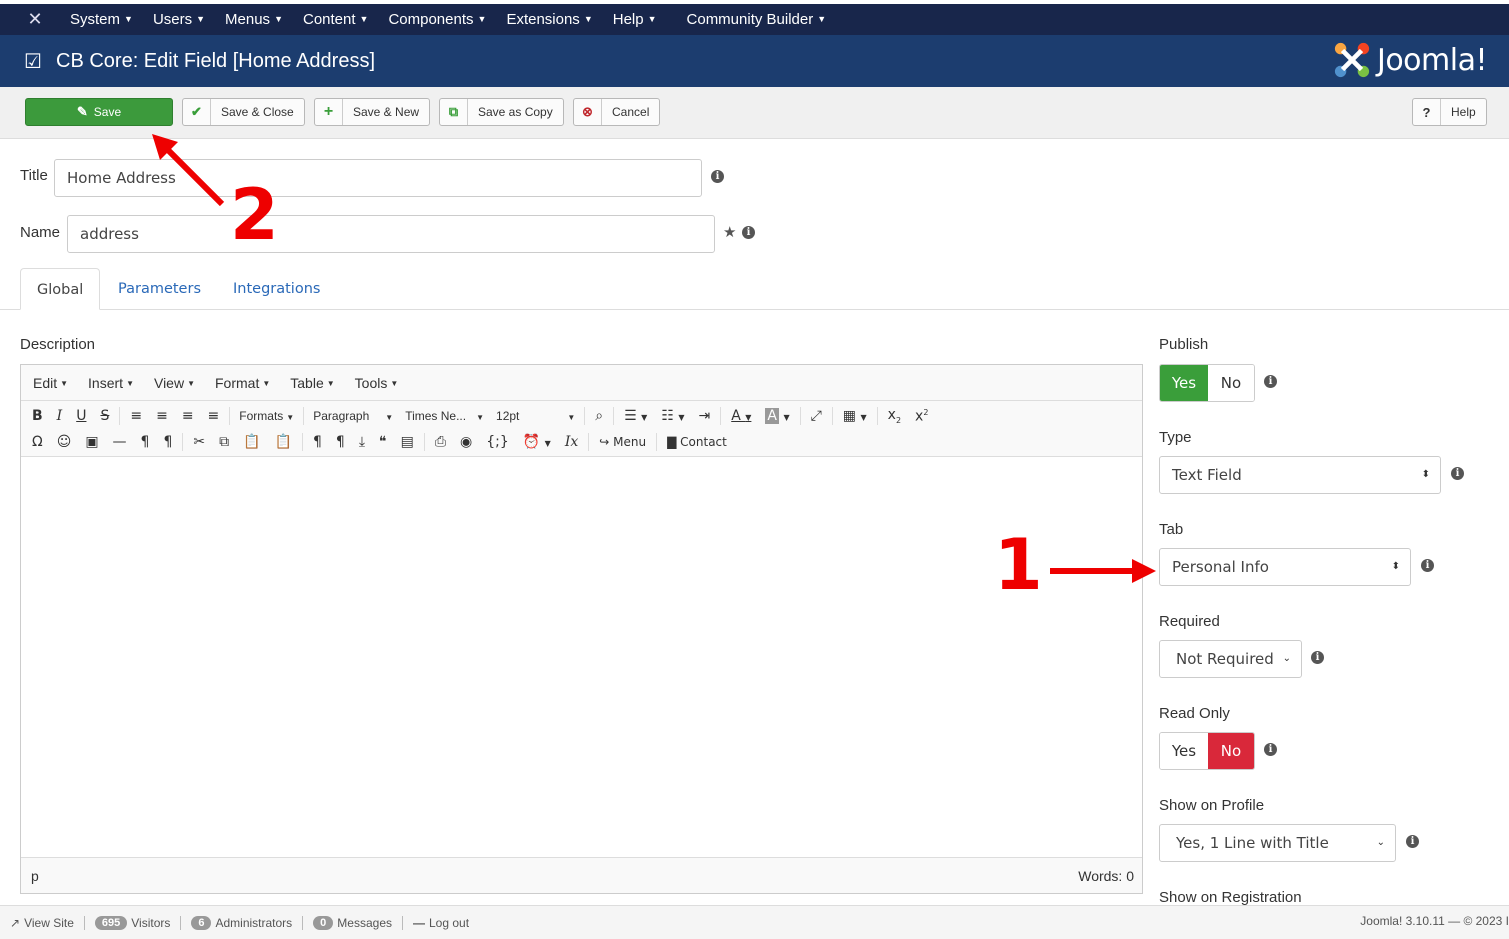 Image resolution: width=1509 pixels, height=939 pixels. Describe the element at coordinates (224, 442) in the screenshot. I see `copy-icon: ⧉` at that location.